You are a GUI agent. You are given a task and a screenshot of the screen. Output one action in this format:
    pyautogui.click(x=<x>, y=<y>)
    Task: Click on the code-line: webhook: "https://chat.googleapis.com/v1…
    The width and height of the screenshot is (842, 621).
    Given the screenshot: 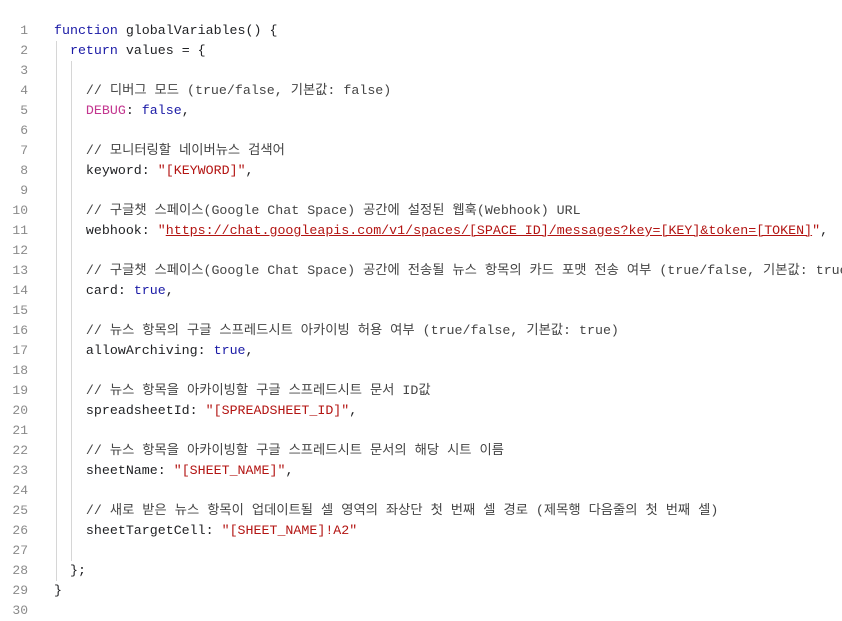 What is the action you would take?
    pyautogui.click(x=448, y=231)
    